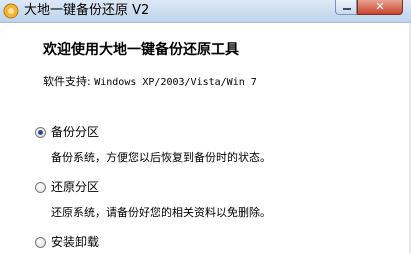 Image resolution: width=411 pixels, height=253 pixels. I want to click on install-uninstall-radio, so click(40, 242).